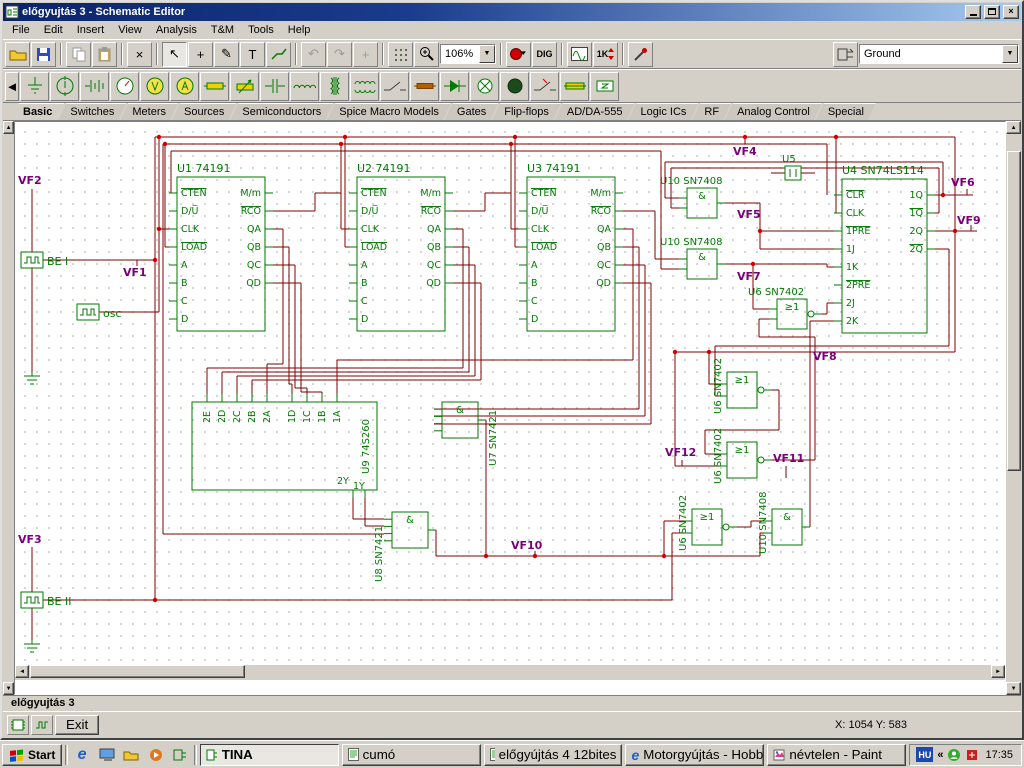 The width and height of the screenshot is (1024, 768). Describe the element at coordinates (527, 545) in the screenshot. I see `probe-vf10: VF10` at that location.